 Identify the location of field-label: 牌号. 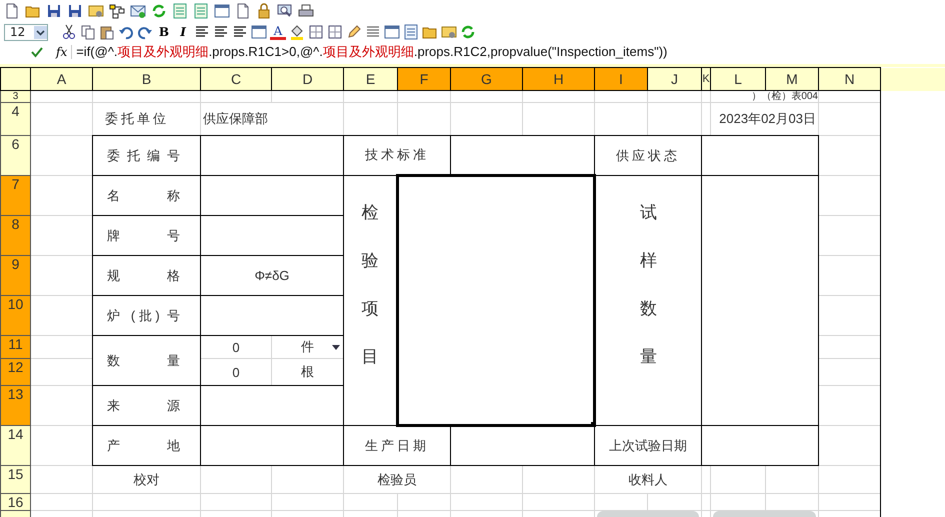
(143, 235).